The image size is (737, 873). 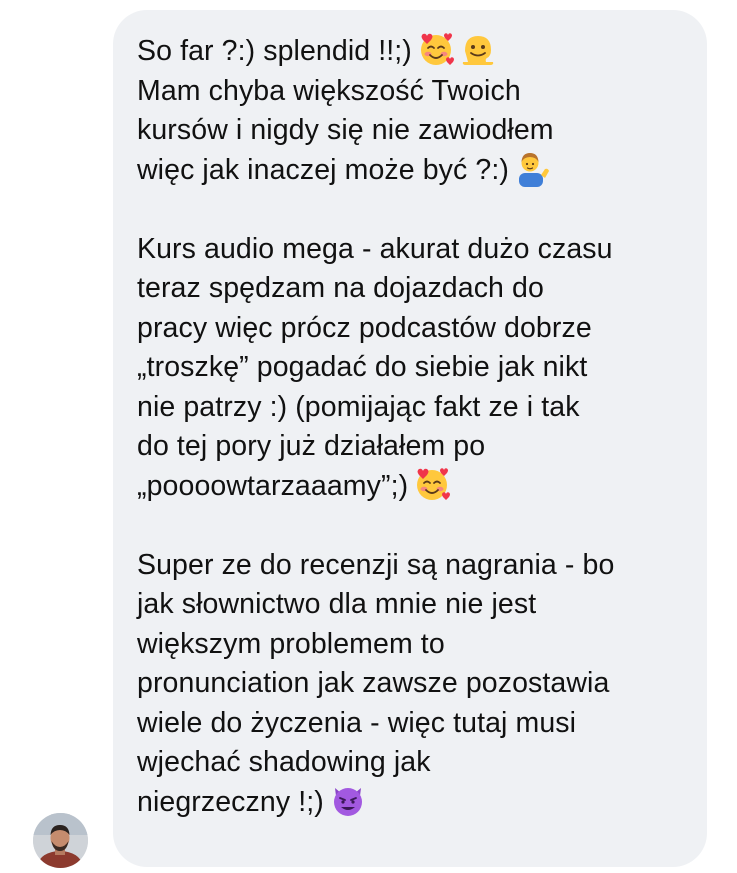 I want to click on message-line-text: niegrzeczny !;), so click(x=230, y=801).